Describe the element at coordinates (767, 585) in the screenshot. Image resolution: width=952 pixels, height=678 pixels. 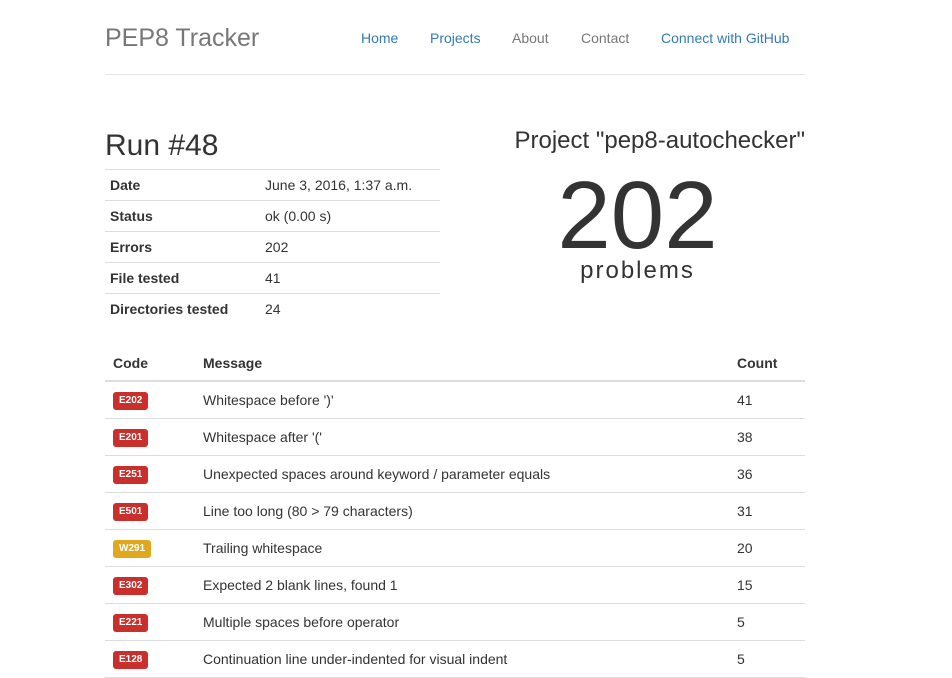
I see `count-cell: 15` at that location.